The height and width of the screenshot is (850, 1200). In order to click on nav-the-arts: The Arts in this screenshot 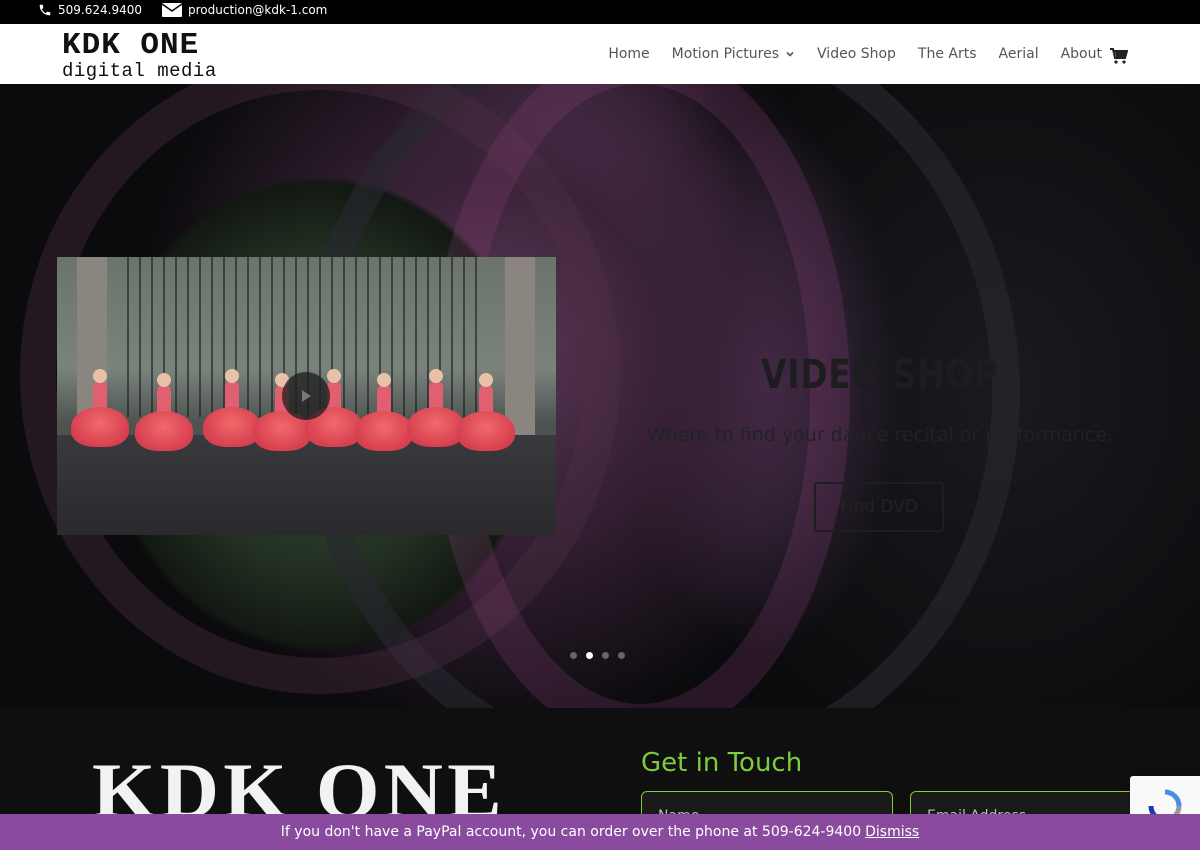, I will do `click(947, 54)`.